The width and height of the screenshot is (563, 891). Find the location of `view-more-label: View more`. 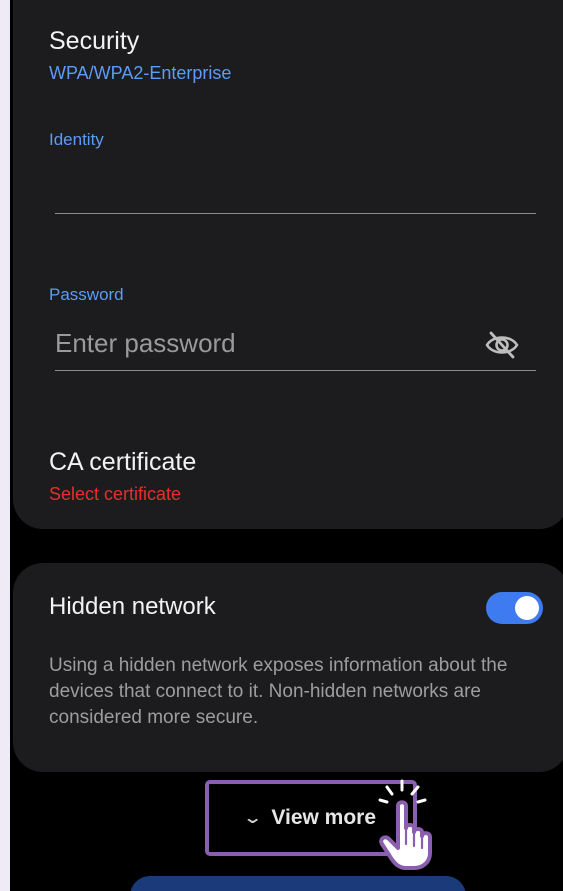

view-more-label: View more is located at coordinates (324, 817).